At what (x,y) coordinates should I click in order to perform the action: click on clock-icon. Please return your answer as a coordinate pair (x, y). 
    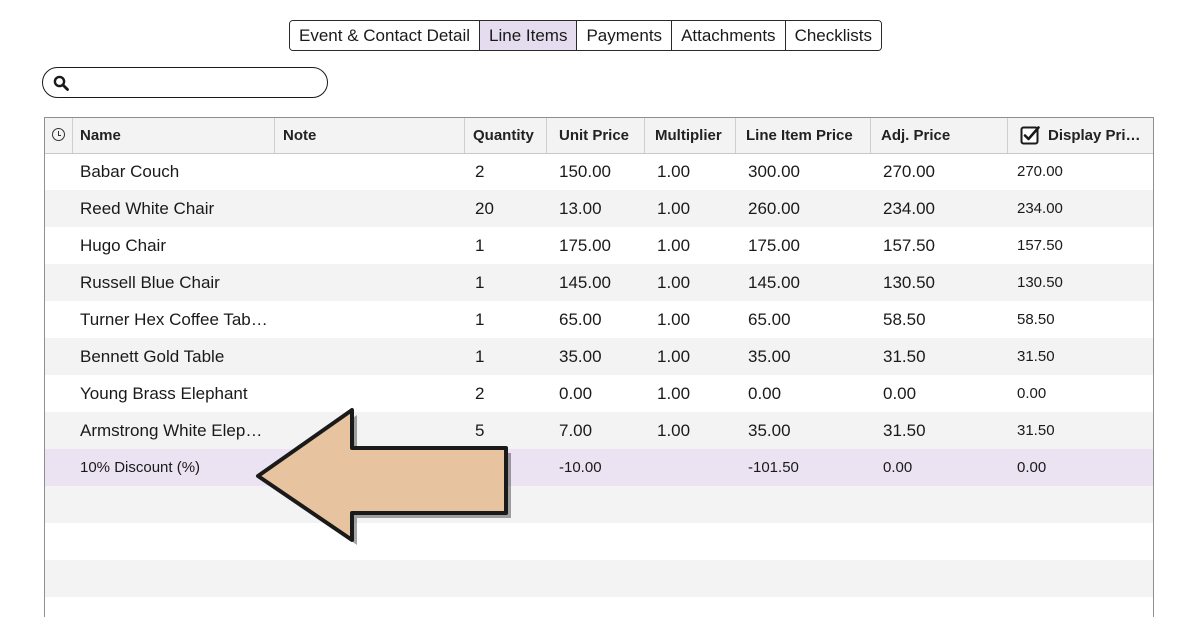
    Looking at the image, I should click on (58, 134).